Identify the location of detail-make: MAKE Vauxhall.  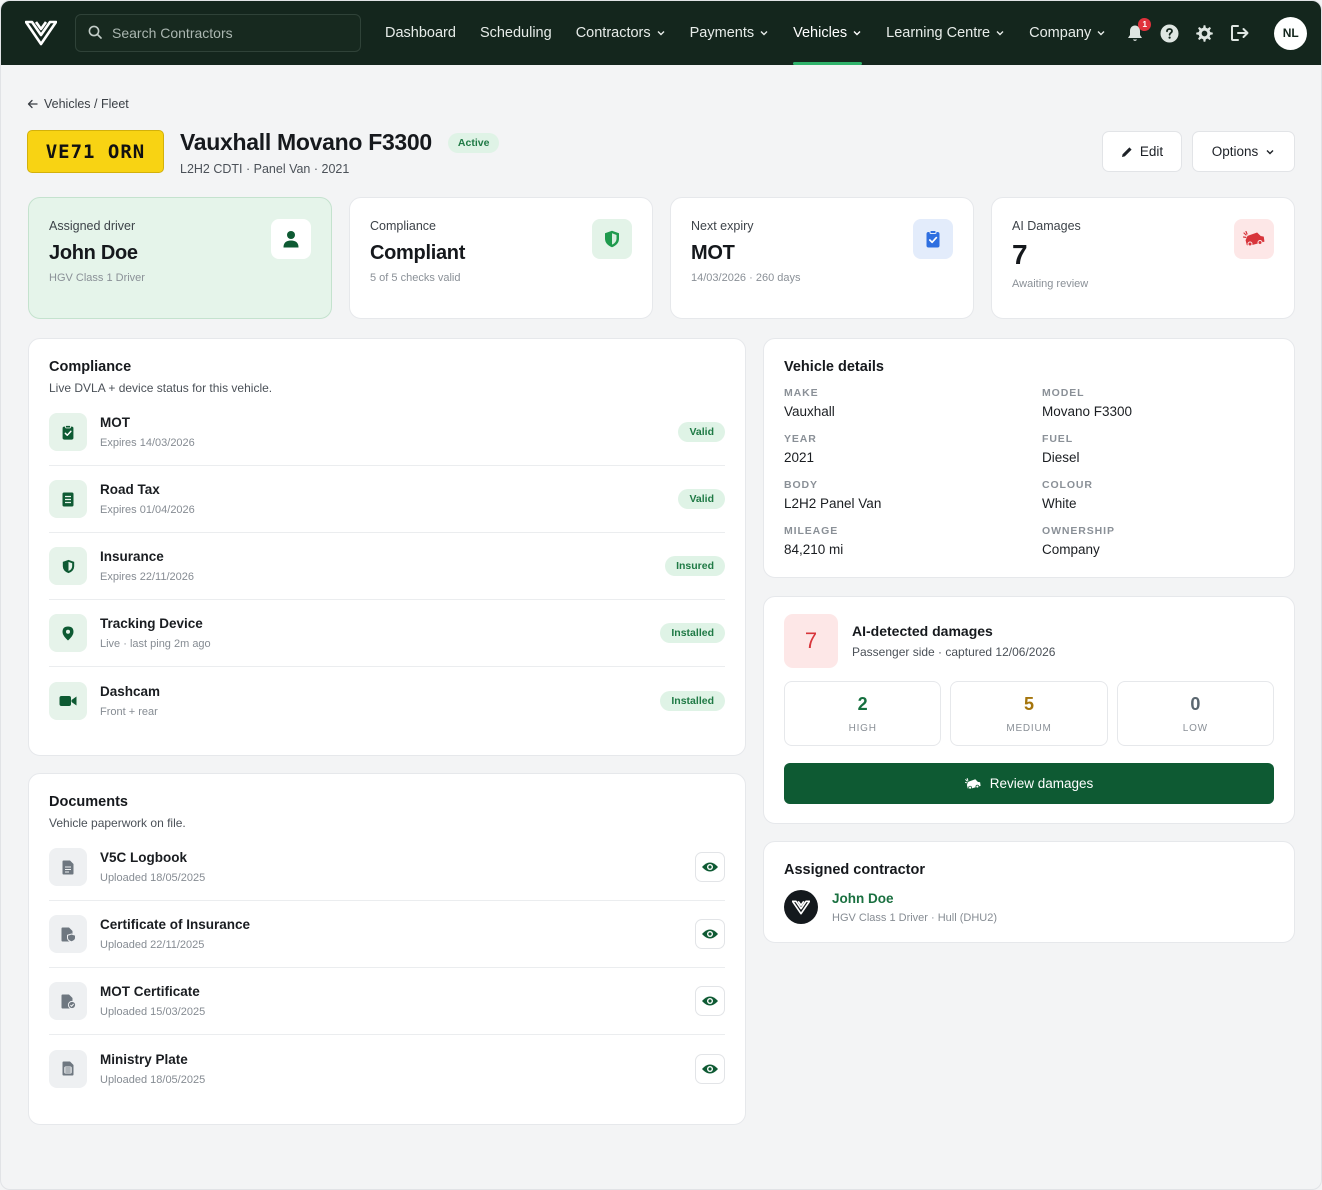
(913, 403).